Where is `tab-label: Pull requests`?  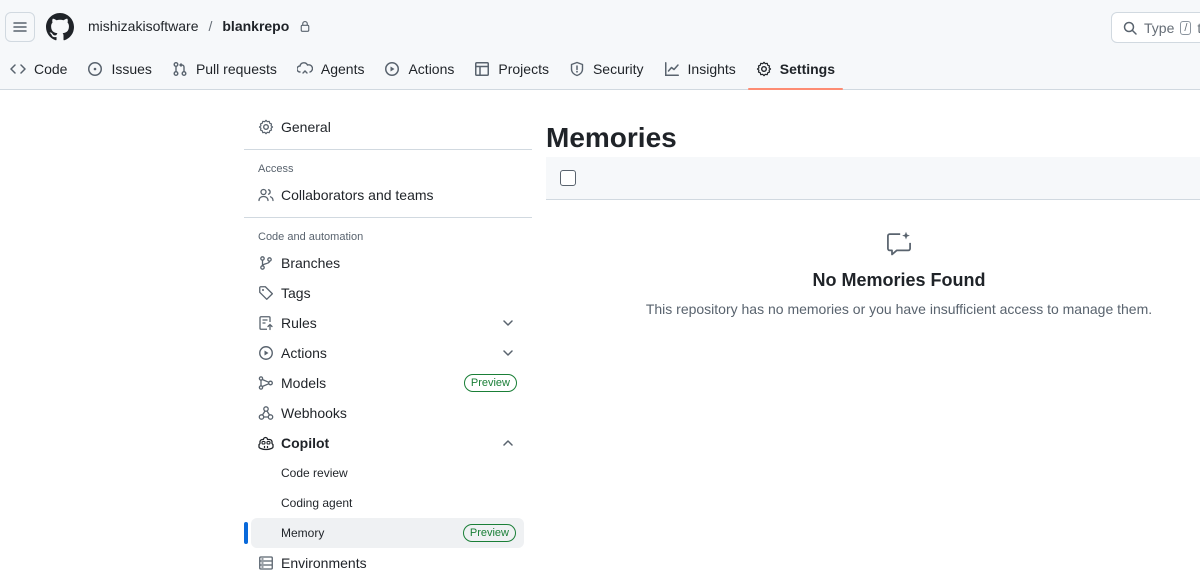
tab-label: Pull requests is located at coordinates (236, 69).